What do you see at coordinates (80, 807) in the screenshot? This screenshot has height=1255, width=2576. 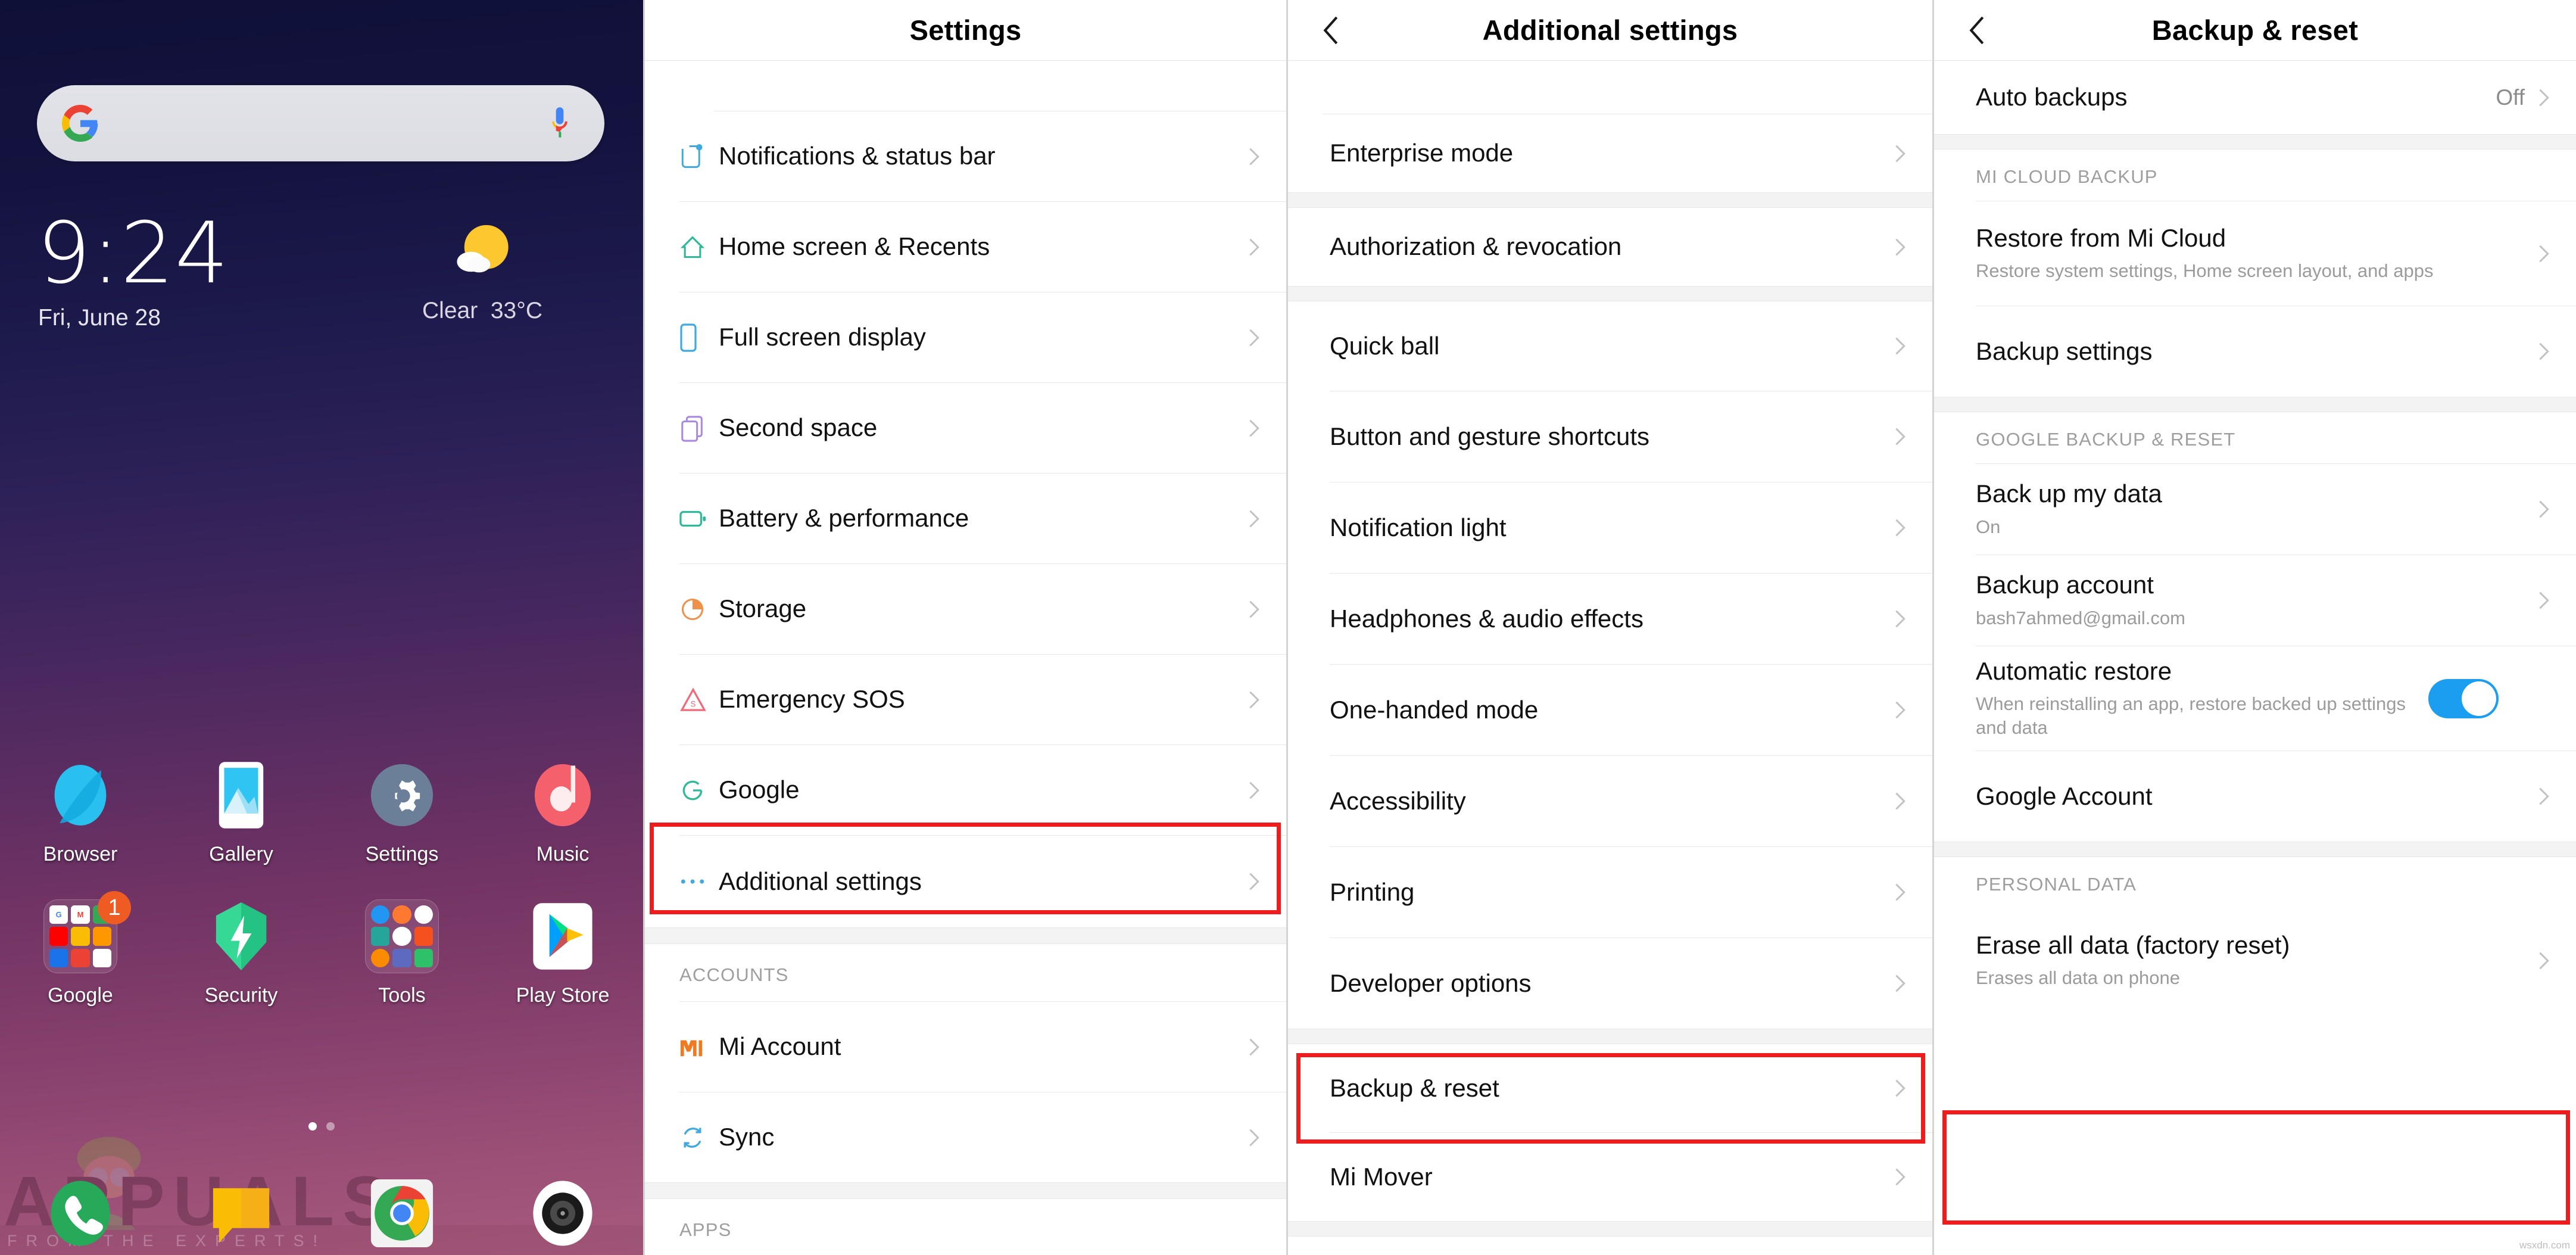 I see `app-browser: Browser` at bounding box center [80, 807].